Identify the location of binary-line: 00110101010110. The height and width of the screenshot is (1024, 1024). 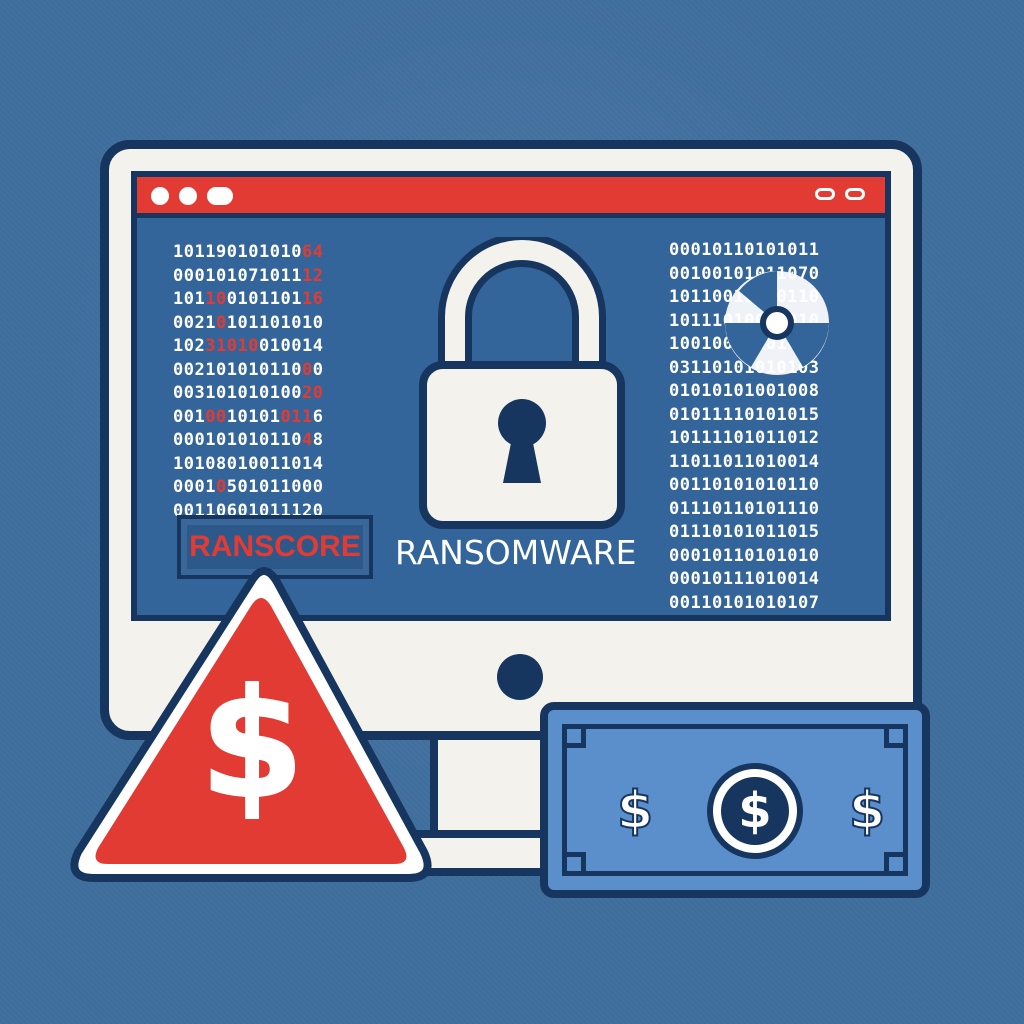
(744, 485).